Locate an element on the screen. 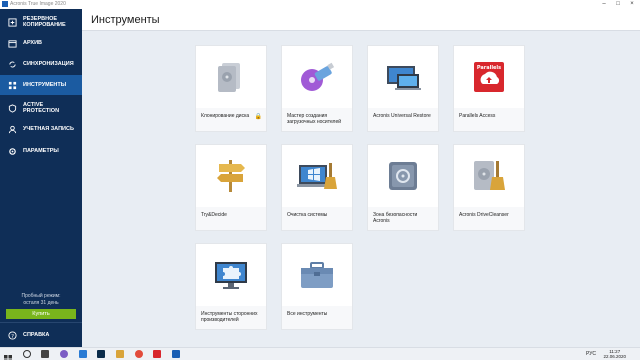 Image resolution: width=640 pixels, height=360 pixels. tile-label: Очистка системы is located at coordinates (307, 215).